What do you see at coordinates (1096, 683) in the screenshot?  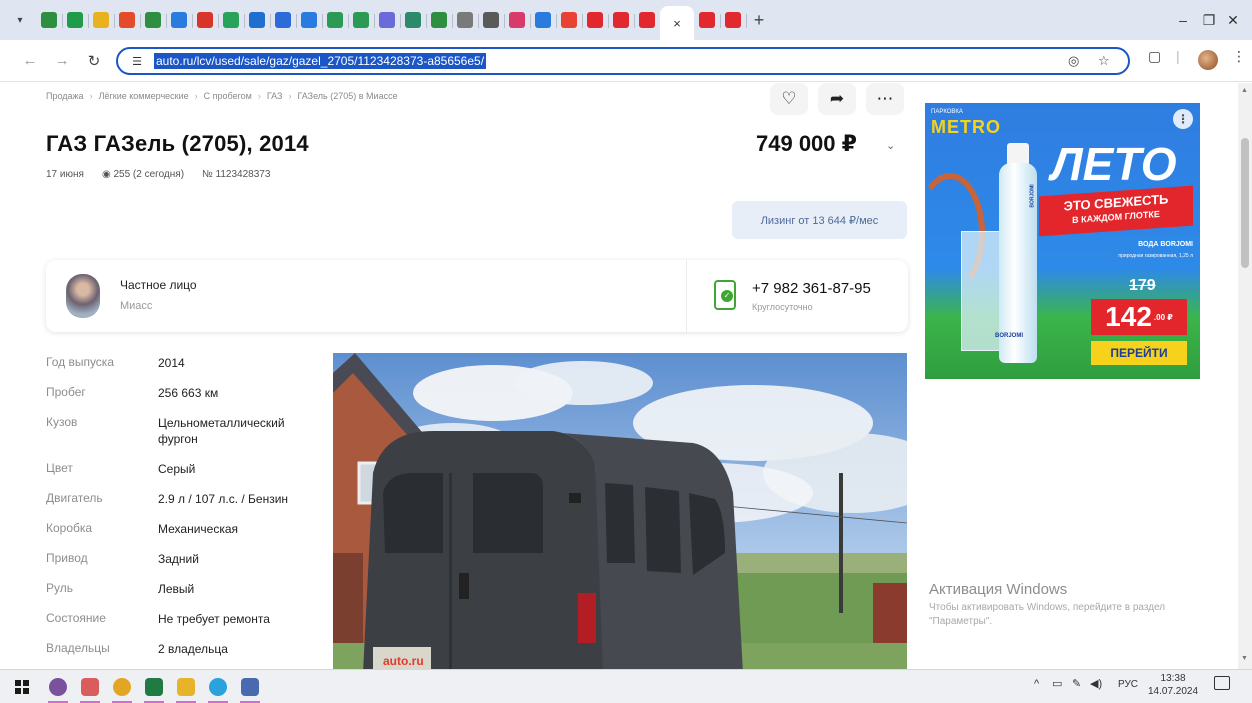 I see `volume-icon: ◀)` at bounding box center [1096, 683].